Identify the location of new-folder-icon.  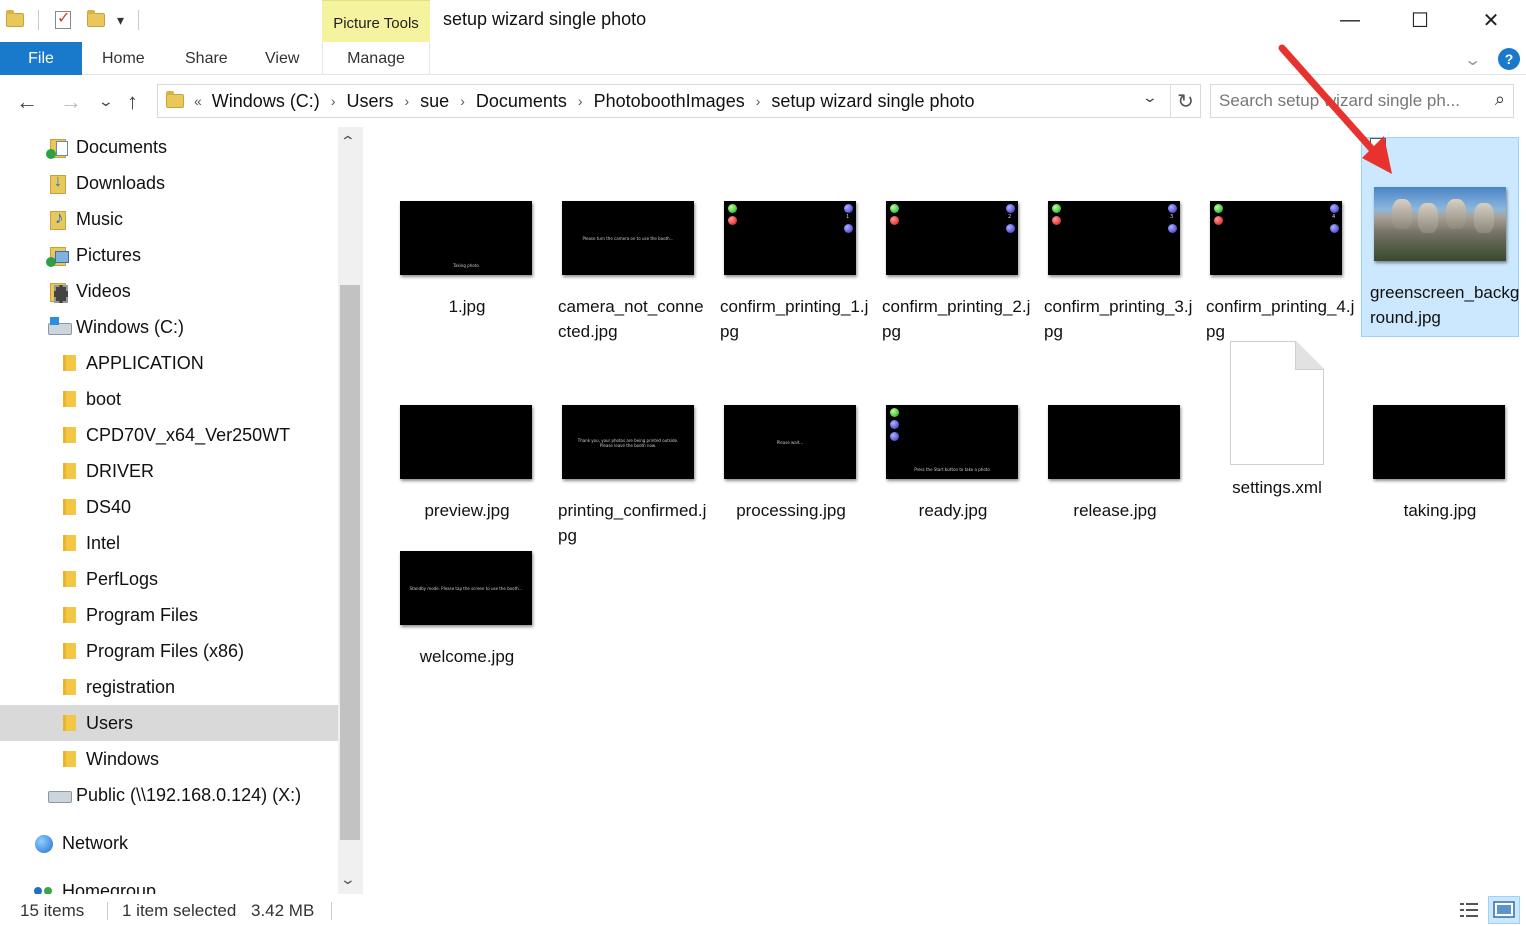
(96, 18).